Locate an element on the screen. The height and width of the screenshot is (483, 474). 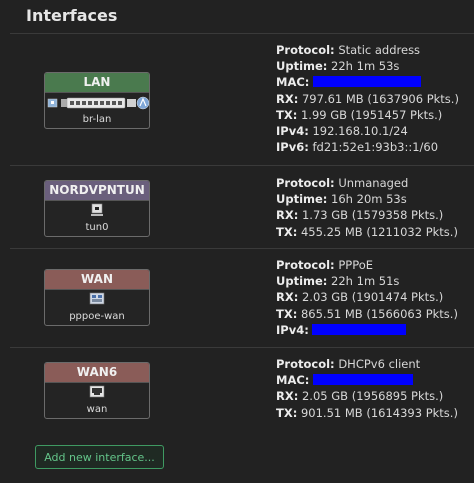
interface-badge-nordvpntun: NORDVPNTUN tun0 is located at coordinates (97, 208).